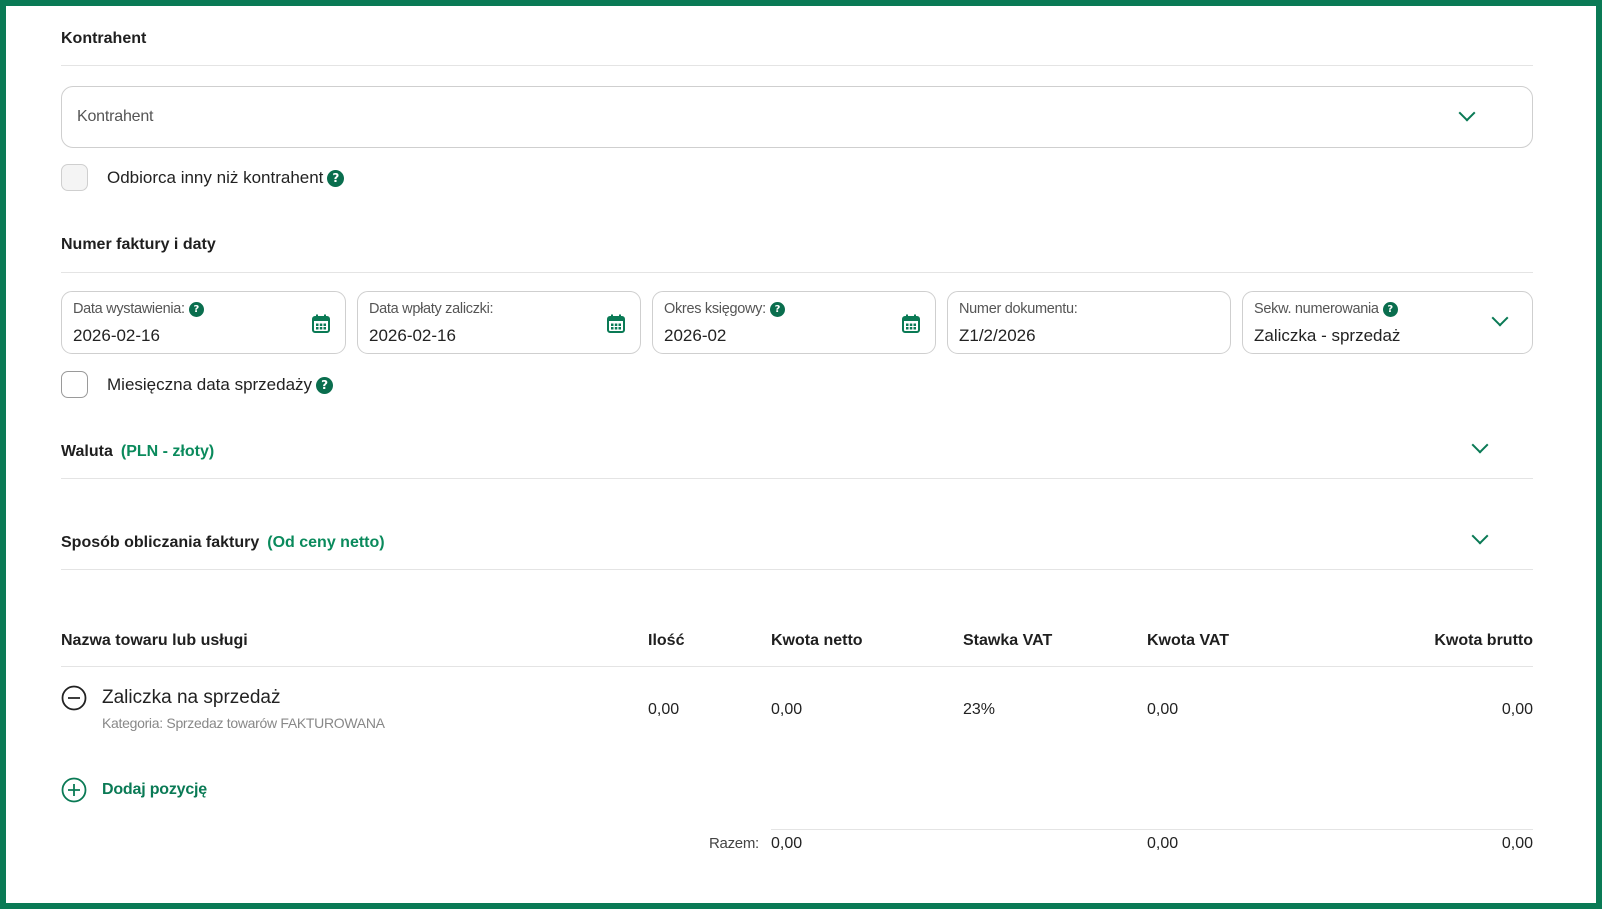 The height and width of the screenshot is (909, 1602). What do you see at coordinates (191, 698) in the screenshot?
I see `position-name: Zaliczka na sprzedaż` at bounding box center [191, 698].